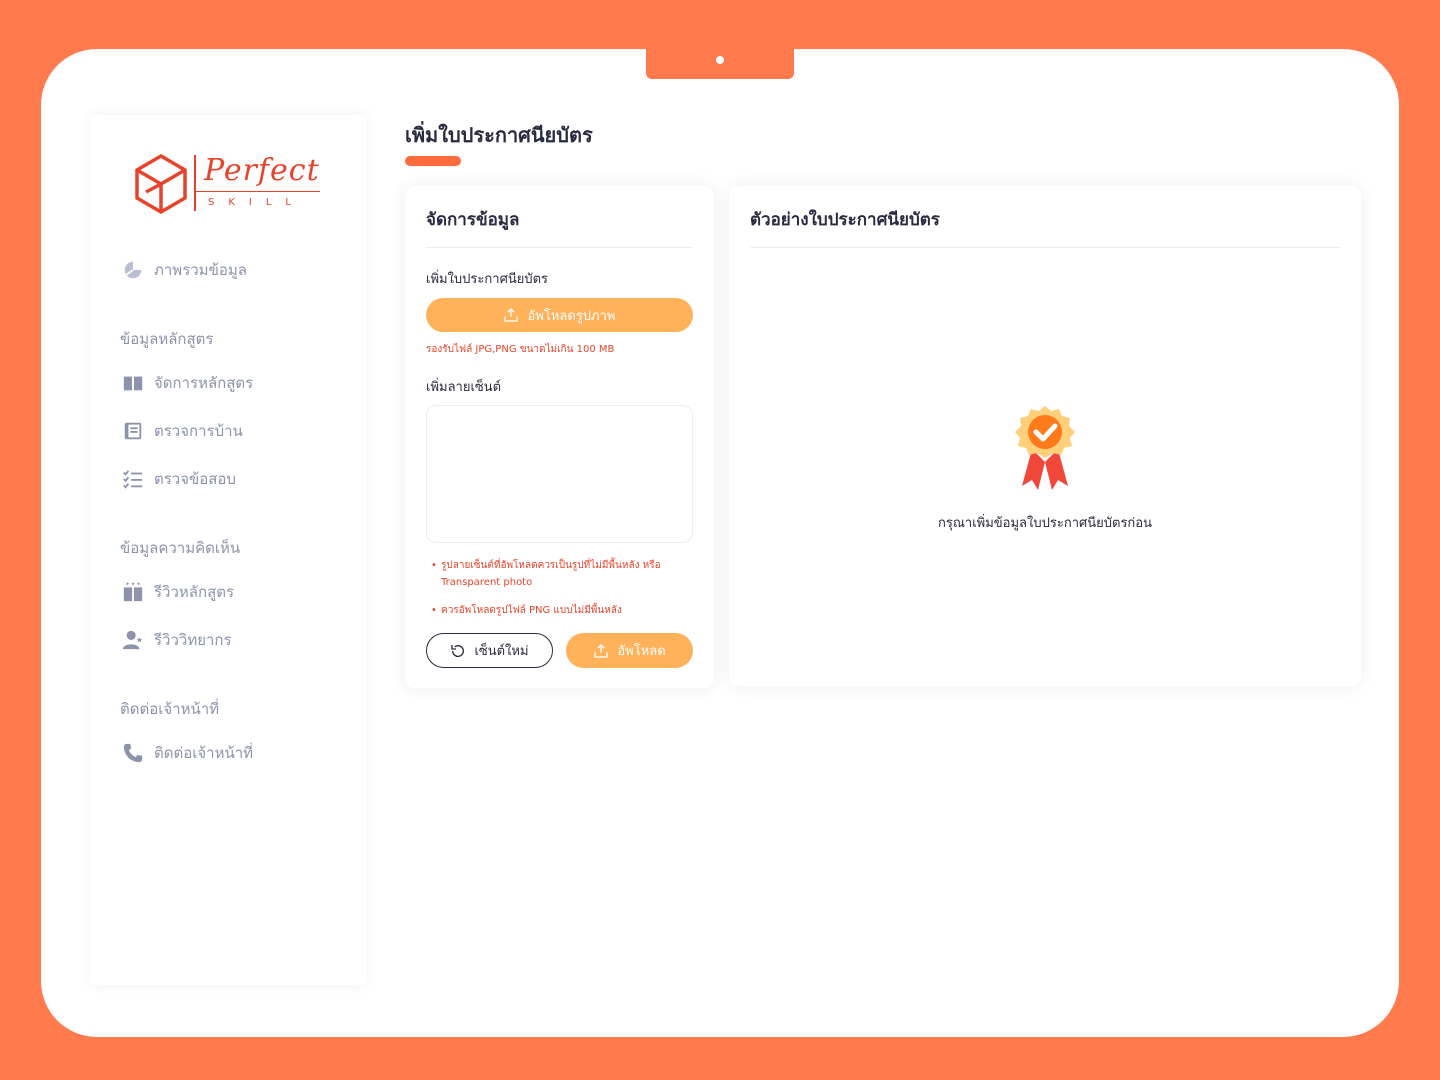 This screenshot has height=1080, width=1440. Describe the element at coordinates (133, 270) in the screenshot. I see `pie-chart-icon` at that location.